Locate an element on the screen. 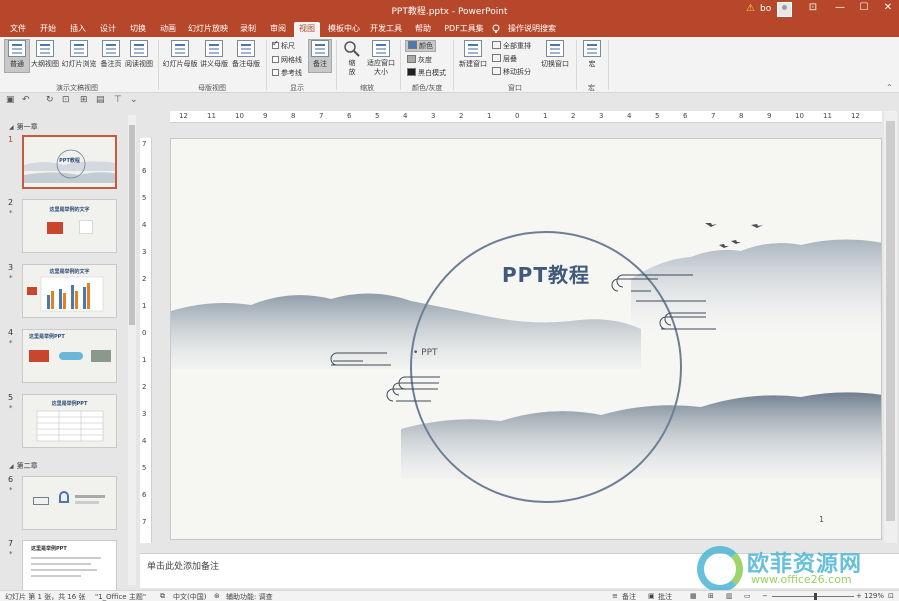  move-split-button: 移动拆分 is located at coordinates (511, 72).